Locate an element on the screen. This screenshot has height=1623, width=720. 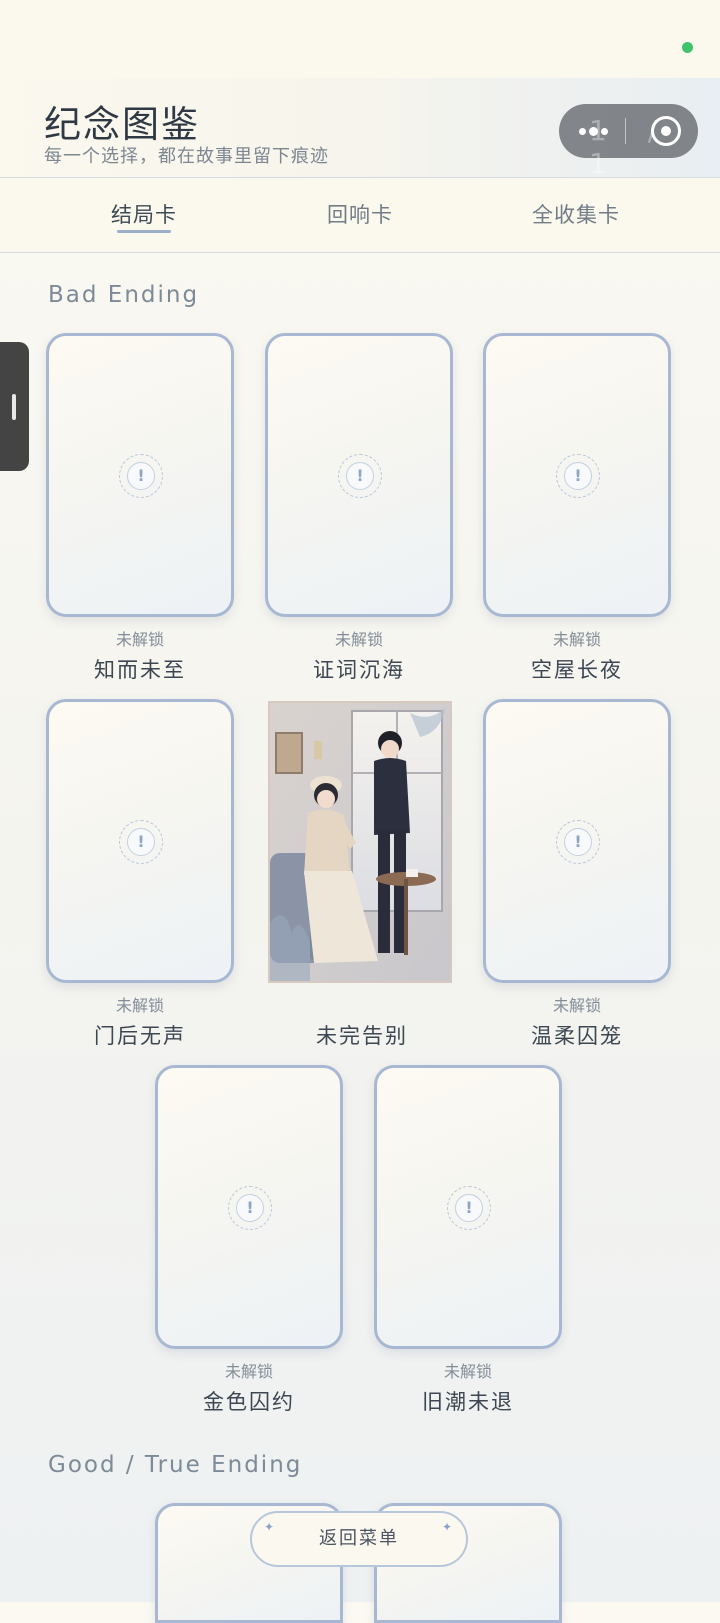
section-label-bad-ending: Bad Ending is located at coordinates (124, 295).